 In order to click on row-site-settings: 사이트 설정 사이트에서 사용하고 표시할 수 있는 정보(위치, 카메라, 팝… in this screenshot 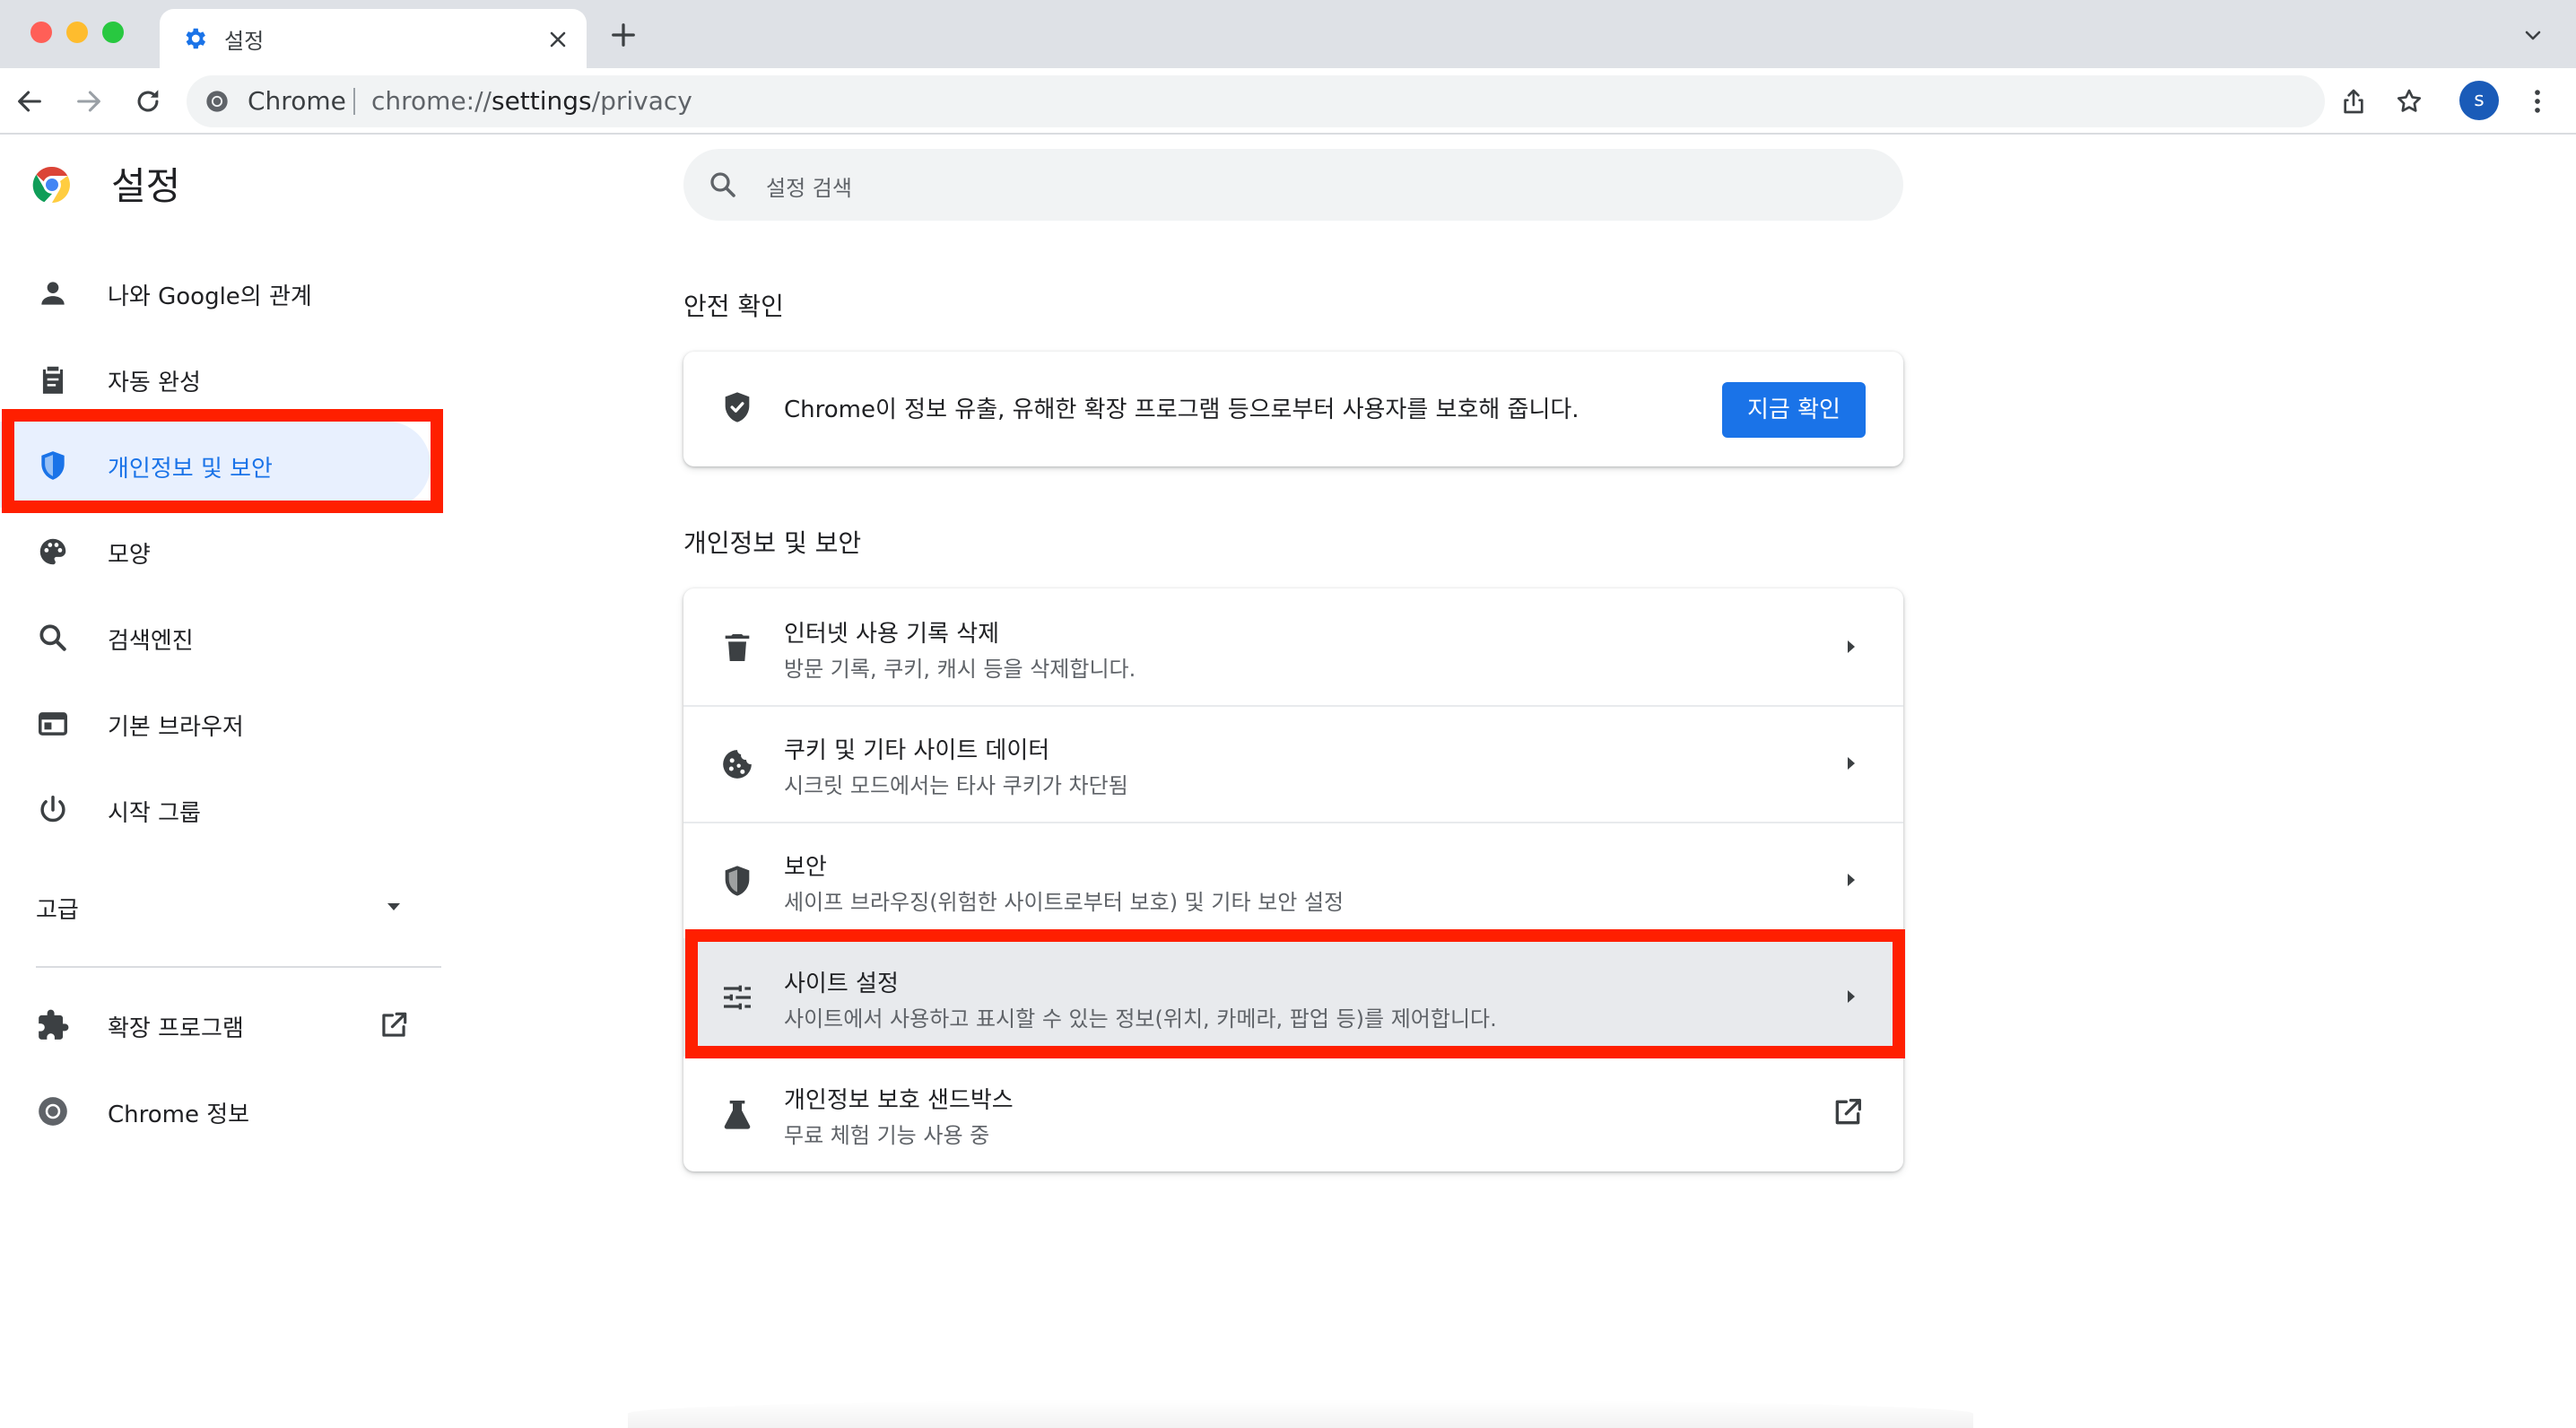, I will do `click(1293, 996)`.